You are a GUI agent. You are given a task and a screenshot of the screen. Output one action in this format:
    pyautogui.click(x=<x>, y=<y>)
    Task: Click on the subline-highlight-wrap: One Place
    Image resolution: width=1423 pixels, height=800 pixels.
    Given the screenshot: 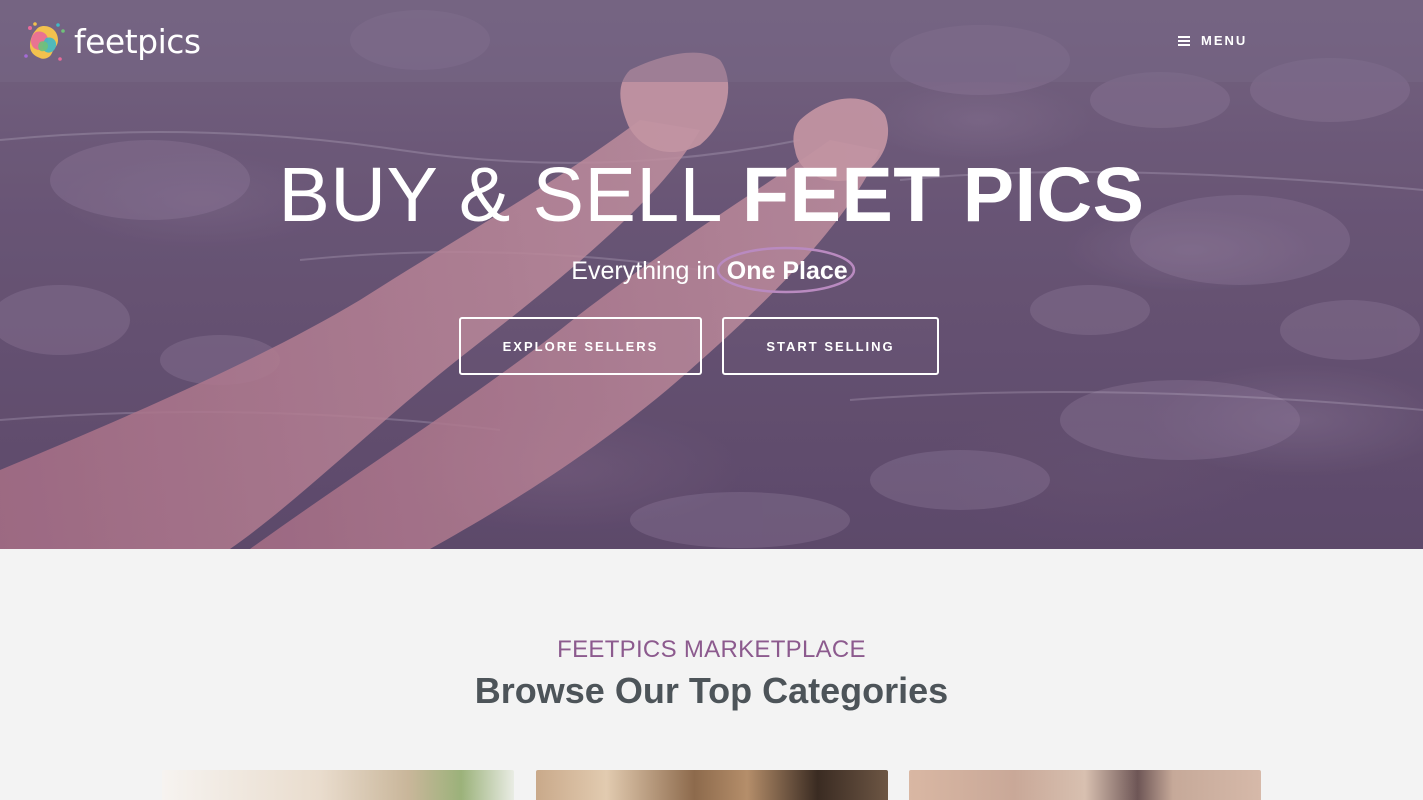 What is the action you would take?
    pyautogui.click(x=786, y=270)
    